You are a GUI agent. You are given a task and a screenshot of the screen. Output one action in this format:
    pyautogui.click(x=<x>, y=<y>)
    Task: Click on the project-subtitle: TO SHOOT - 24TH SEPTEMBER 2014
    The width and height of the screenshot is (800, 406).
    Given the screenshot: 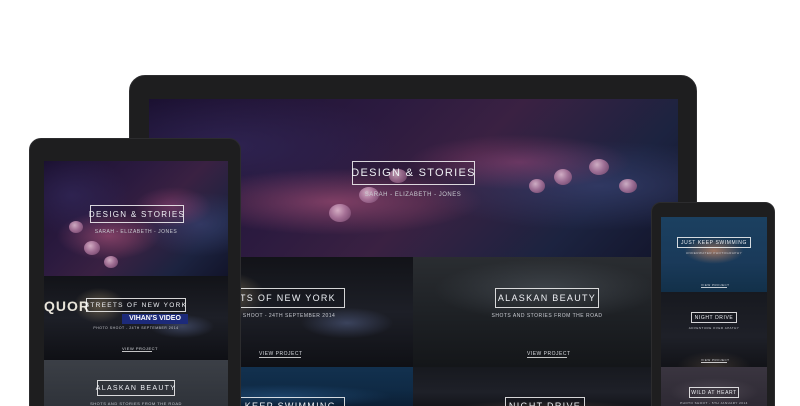 What is the action you would take?
    pyautogui.click(x=284, y=316)
    